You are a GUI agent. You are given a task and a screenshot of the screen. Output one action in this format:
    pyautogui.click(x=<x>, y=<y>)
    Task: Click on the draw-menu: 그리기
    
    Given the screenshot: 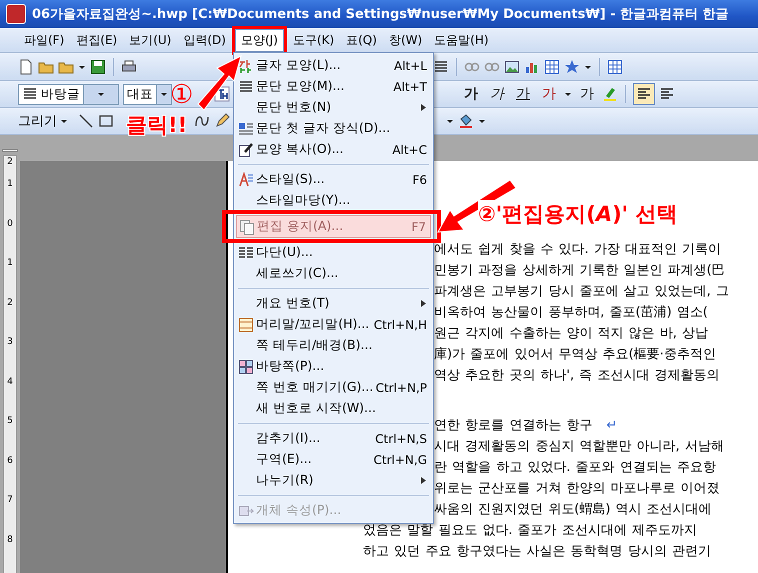 What is the action you would take?
    pyautogui.click(x=46, y=121)
    